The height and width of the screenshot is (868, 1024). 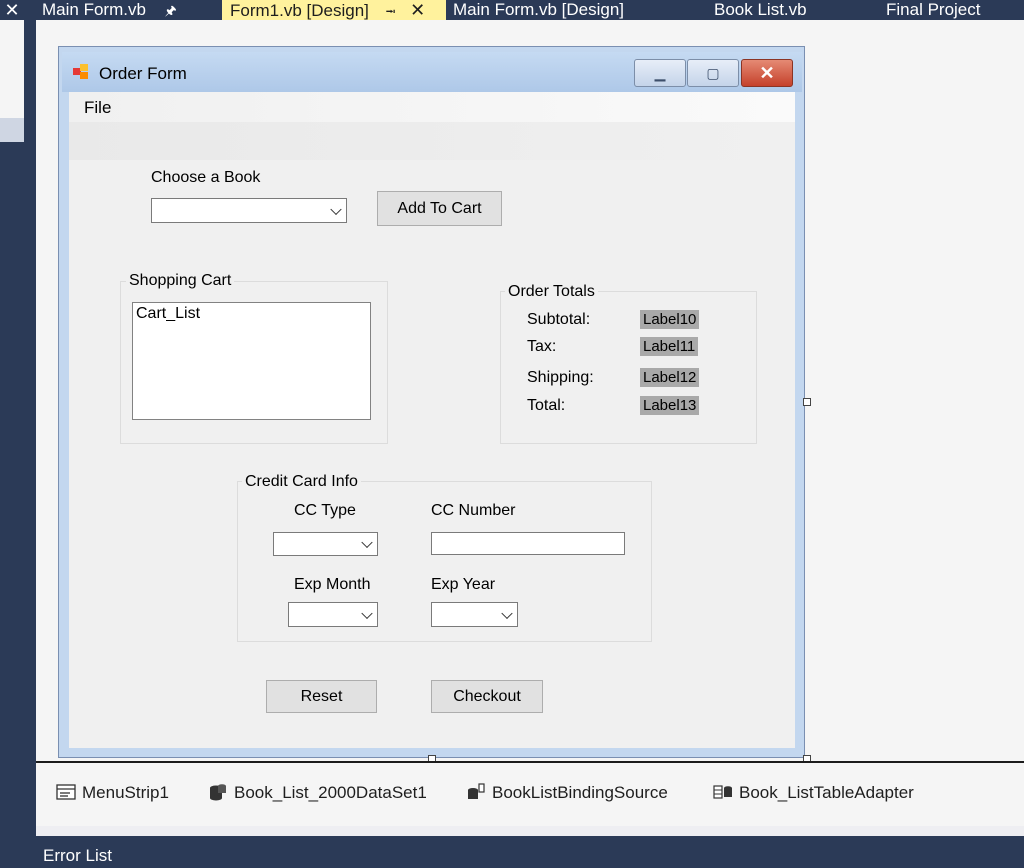 What do you see at coordinates (580, 792) in the screenshot?
I see `tray-item-label: BookListBindingSource` at bounding box center [580, 792].